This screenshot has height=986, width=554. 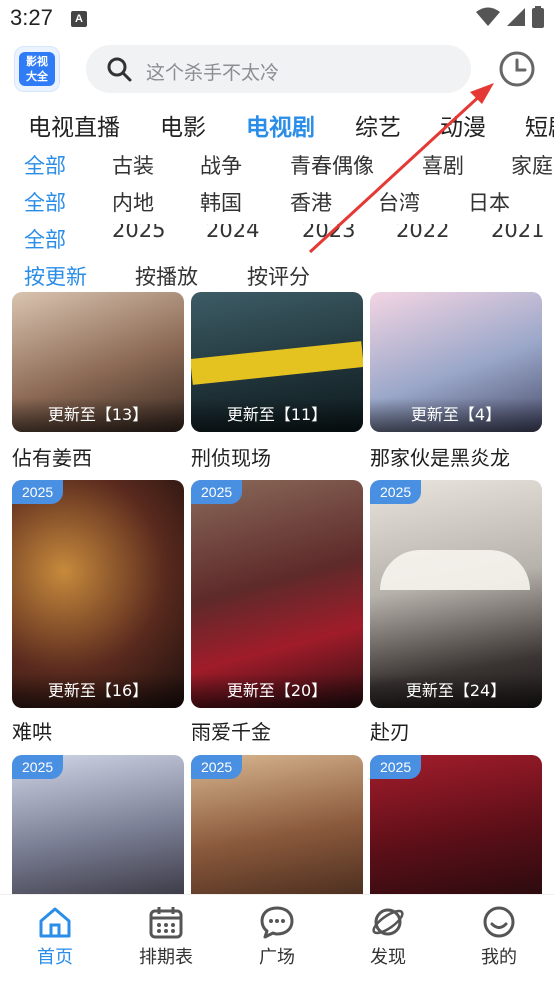 I want to click on region-all: 全部, so click(x=45, y=202).